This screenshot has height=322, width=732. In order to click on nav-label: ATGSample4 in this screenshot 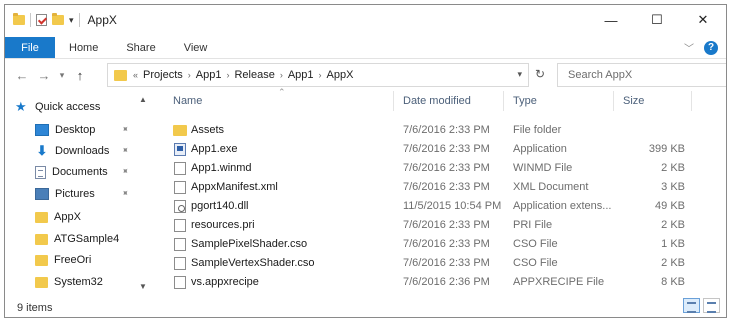, I will do `click(87, 239)`.